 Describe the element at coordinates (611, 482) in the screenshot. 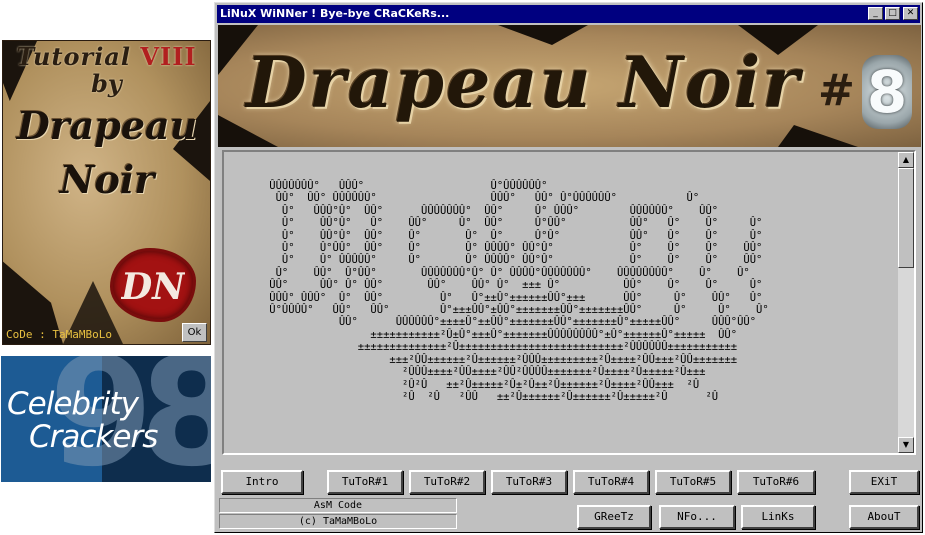

I see `tutor4-button: TuToR#4` at that location.